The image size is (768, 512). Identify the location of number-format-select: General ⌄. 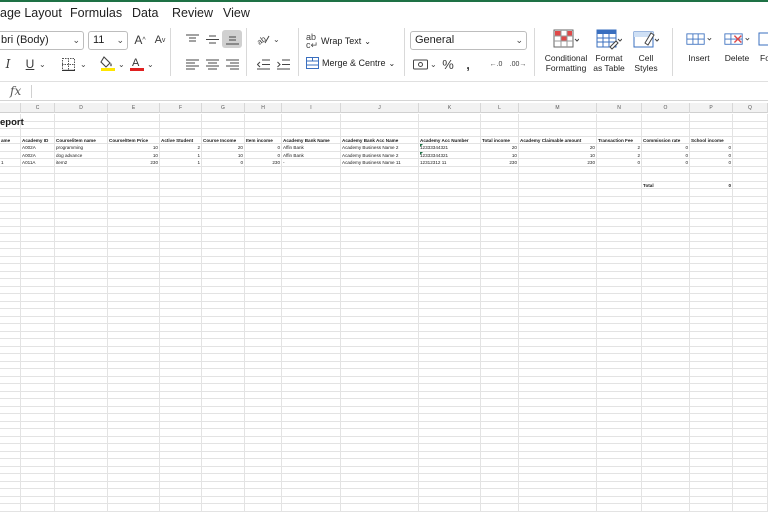
(468, 40).